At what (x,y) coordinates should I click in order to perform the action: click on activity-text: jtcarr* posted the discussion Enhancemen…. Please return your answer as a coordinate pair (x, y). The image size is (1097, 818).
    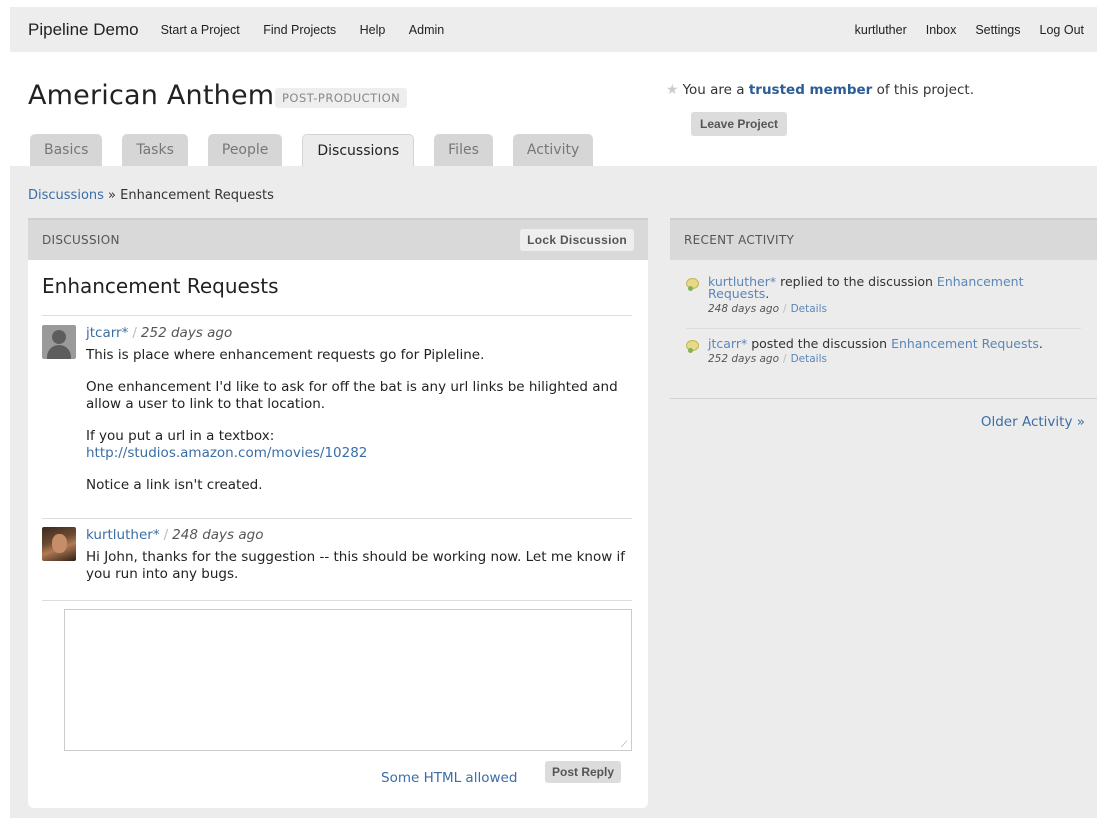
    Looking at the image, I should click on (897, 343).